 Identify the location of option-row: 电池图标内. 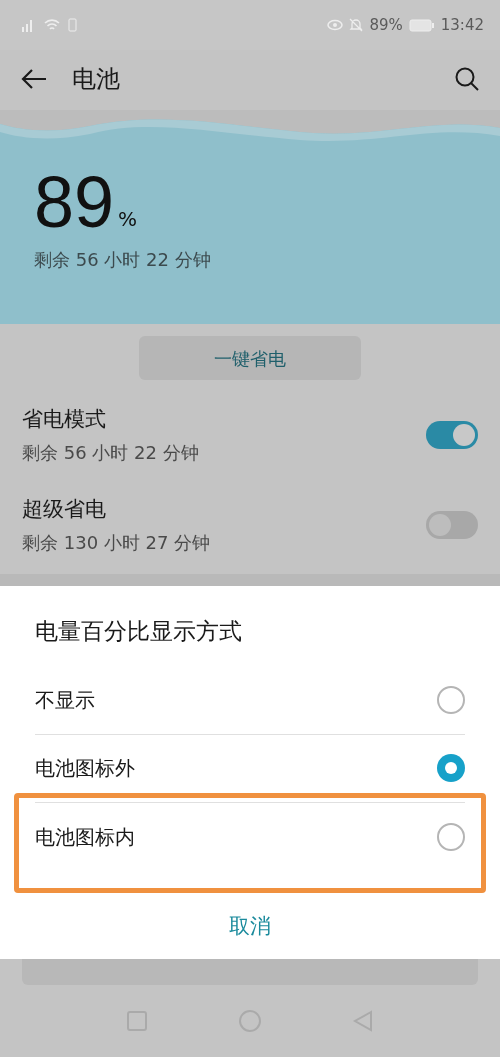
(250, 836).